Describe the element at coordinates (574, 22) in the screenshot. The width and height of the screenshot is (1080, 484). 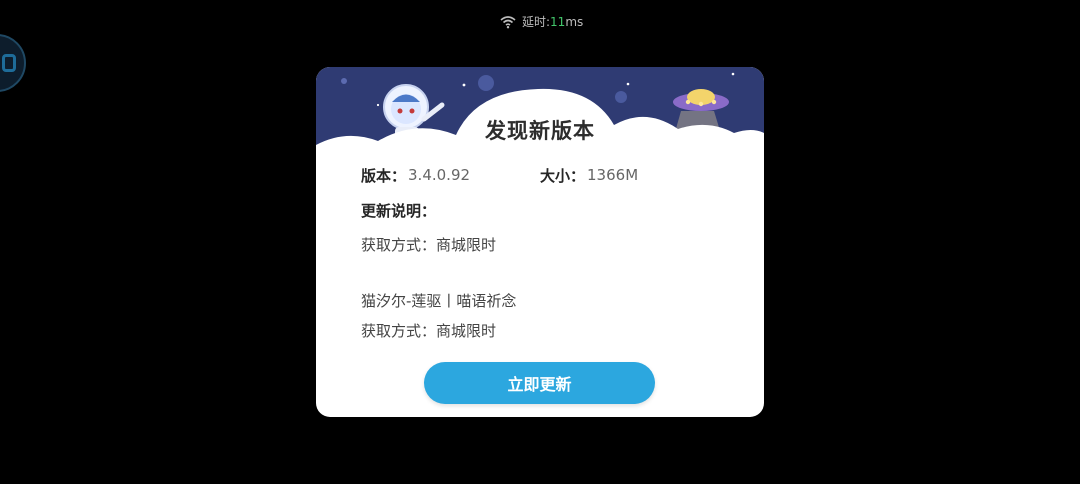
I see `latency-unit: ms` at that location.